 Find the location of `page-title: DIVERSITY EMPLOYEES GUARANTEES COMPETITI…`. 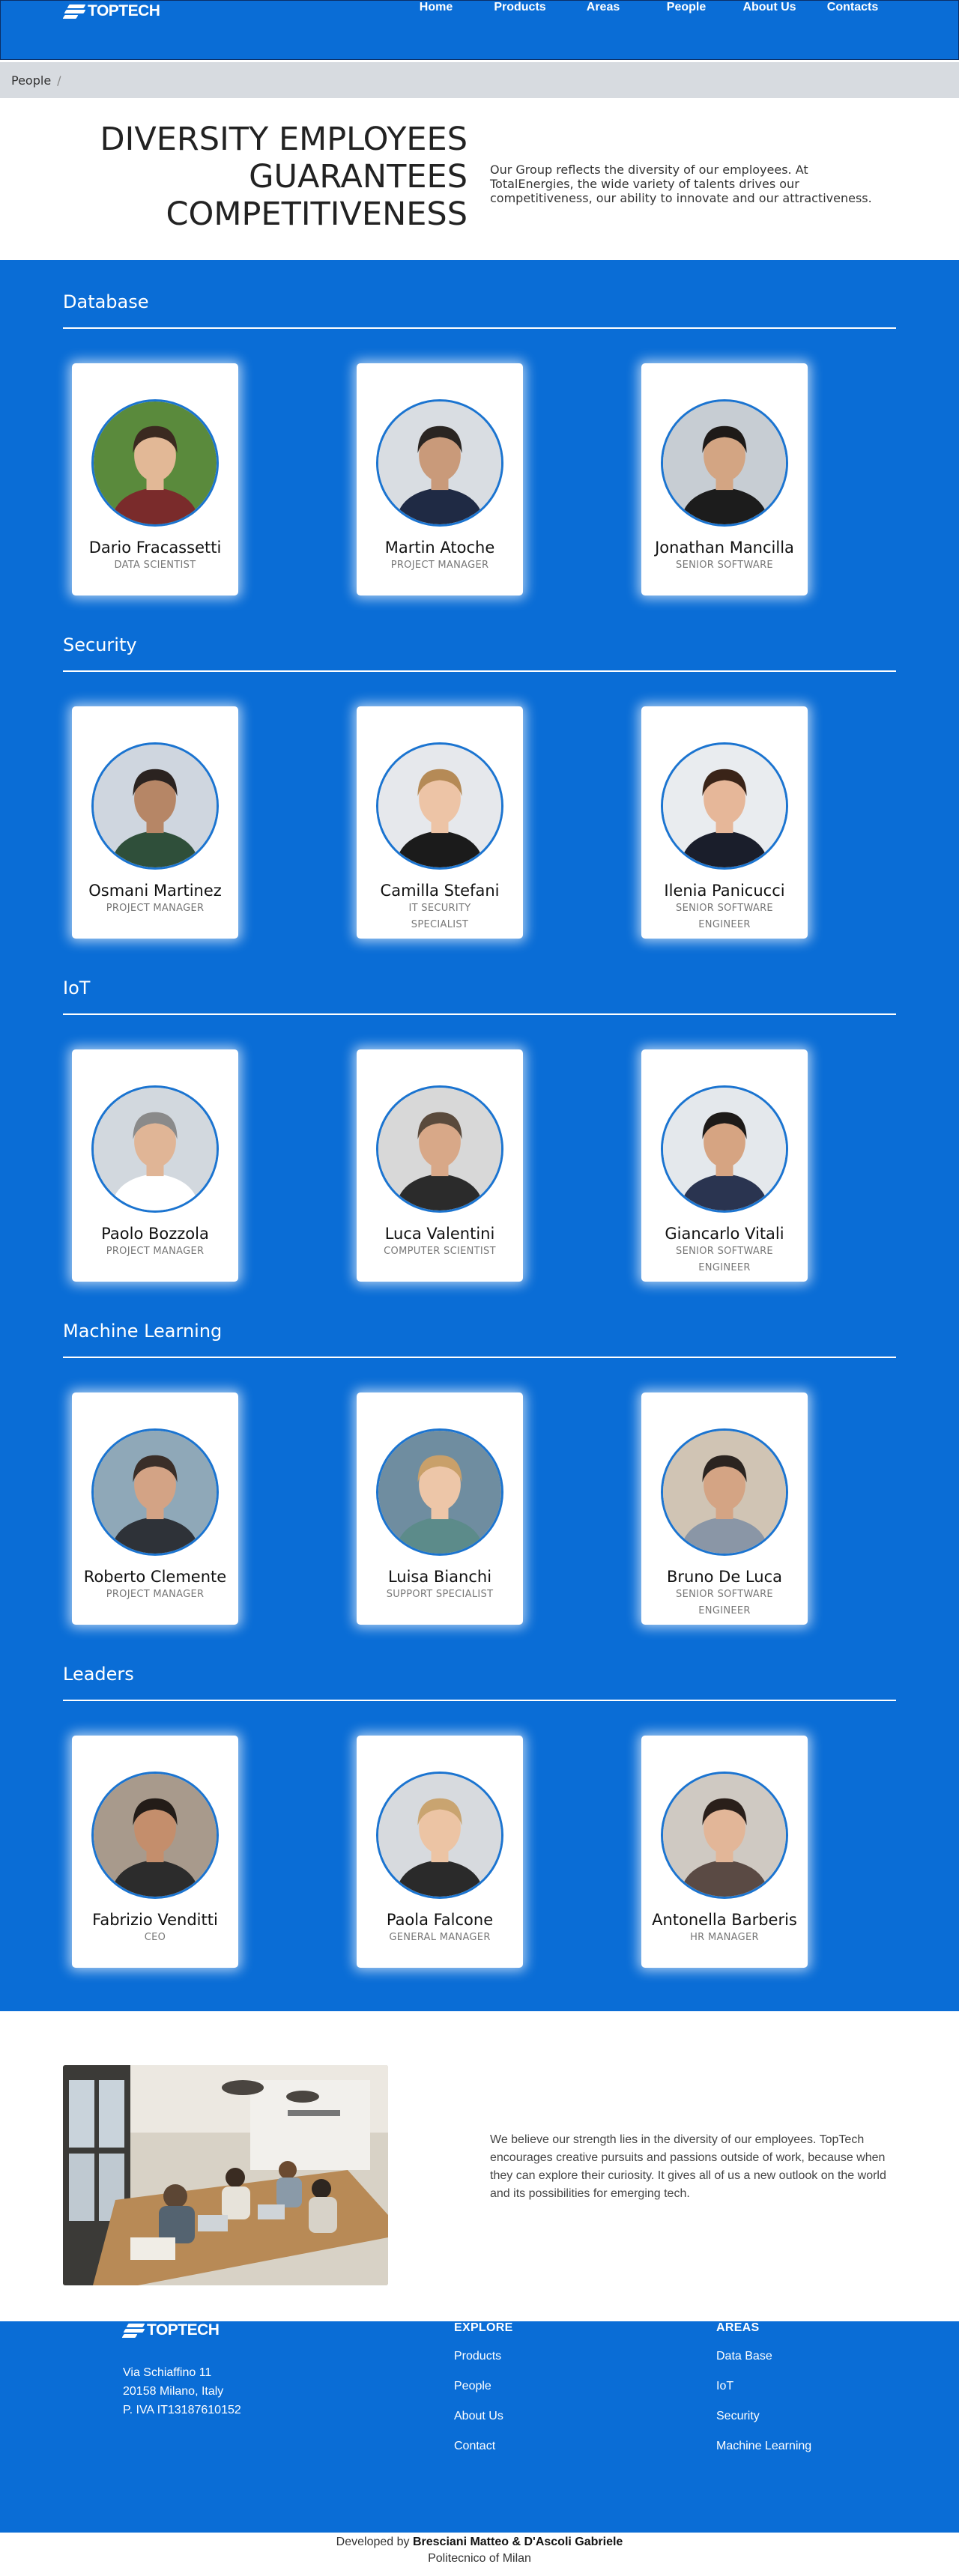

page-title: DIVERSITY EMPLOYEES GUARANTEES COMPETITI… is located at coordinates (284, 177).